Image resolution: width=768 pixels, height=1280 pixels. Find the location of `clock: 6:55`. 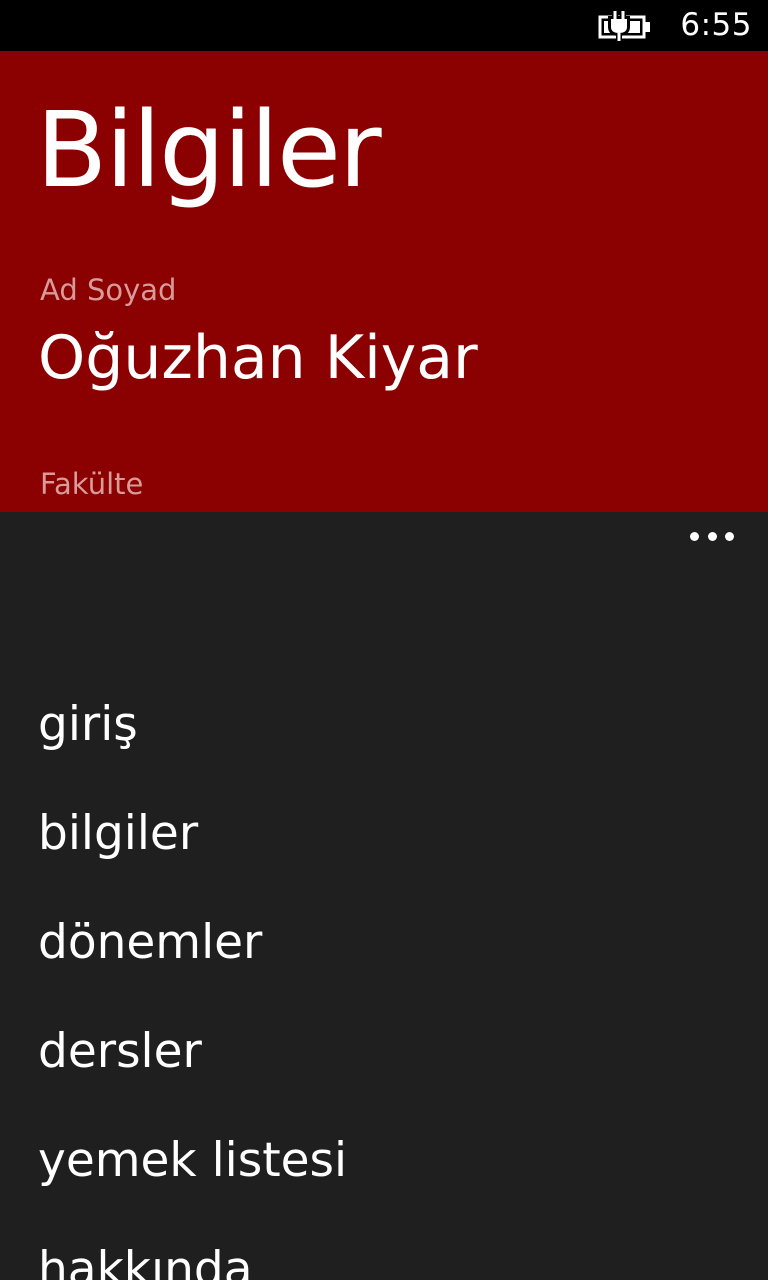

clock: 6:55 is located at coordinates (716, 25).